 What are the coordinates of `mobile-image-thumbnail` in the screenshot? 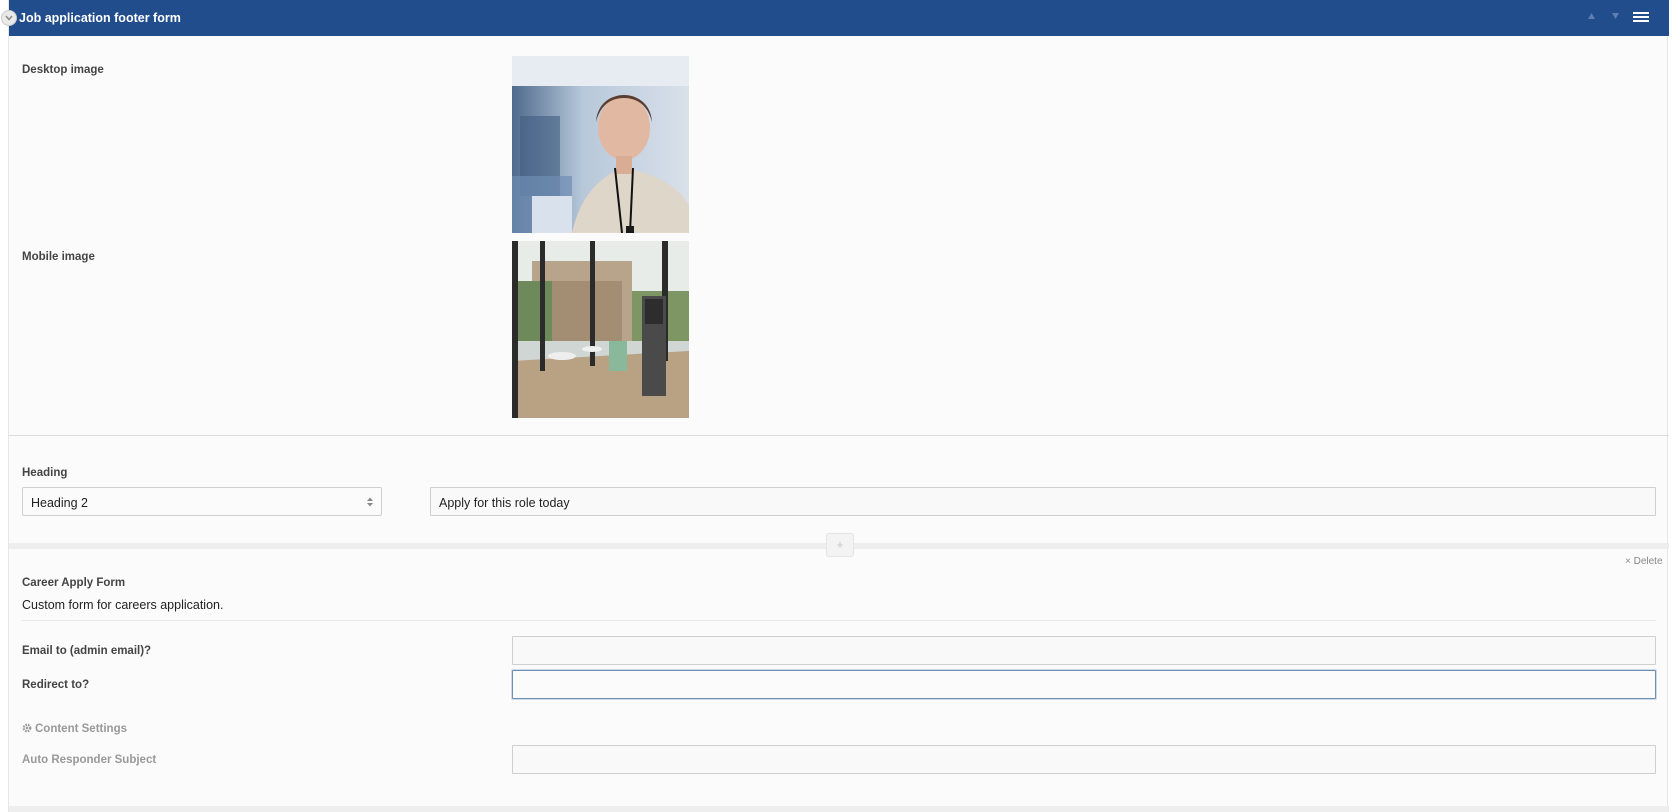 It's located at (600, 329).